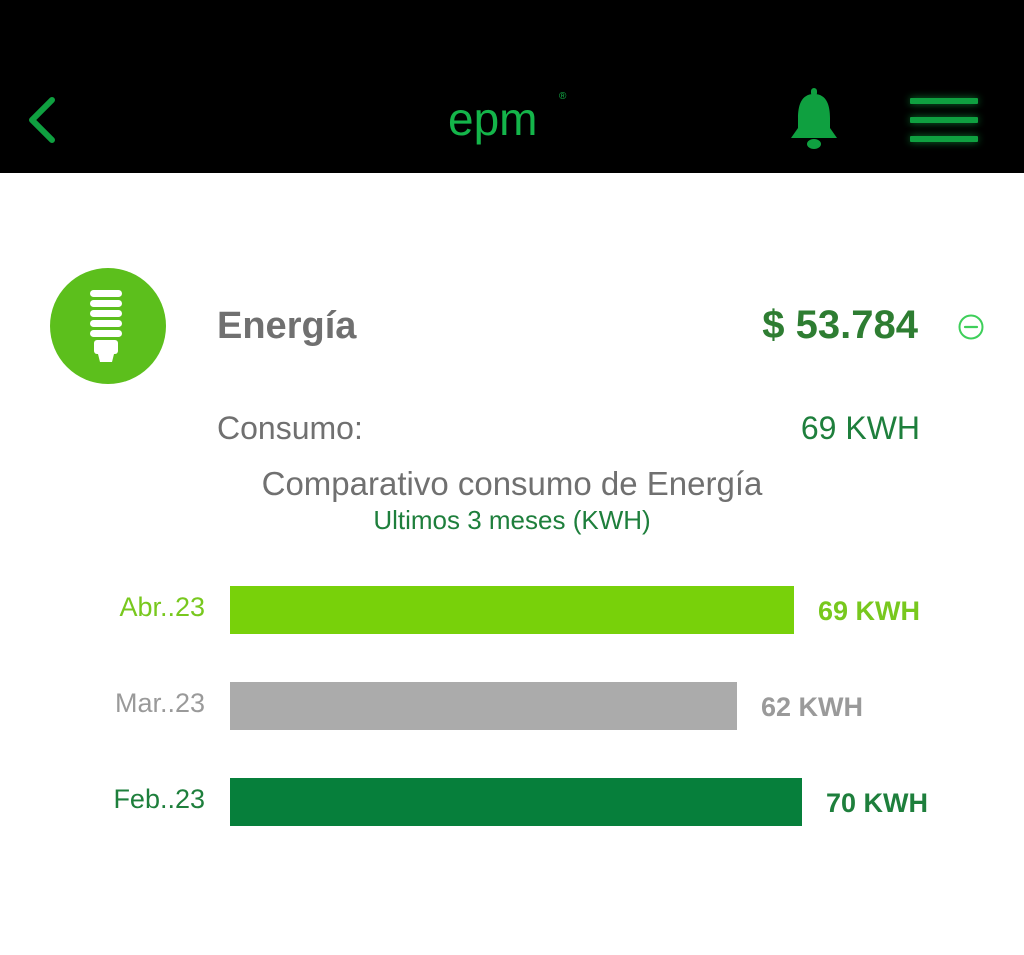  What do you see at coordinates (45, 120) in the screenshot?
I see `chevron-left-icon` at bounding box center [45, 120].